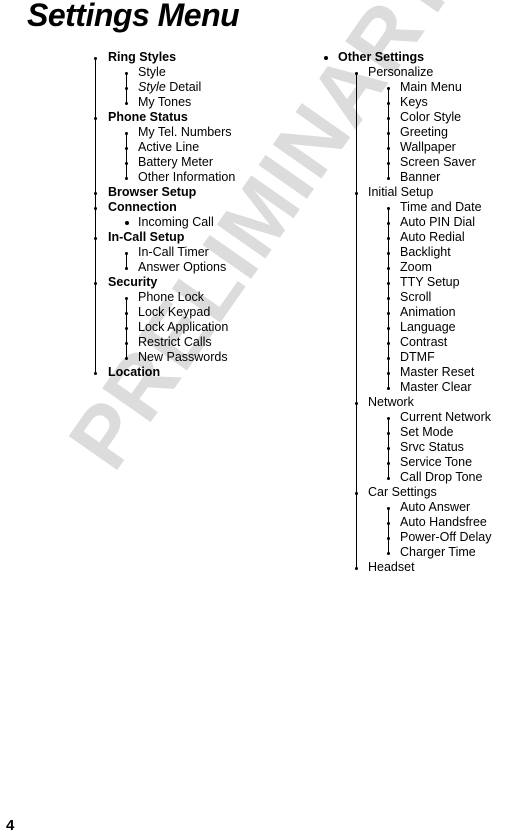 This screenshot has width=505, height=838. Describe the element at coordinates (182, 267) in the screenshot. I see `menu-item-label: Answer Options` at that location.